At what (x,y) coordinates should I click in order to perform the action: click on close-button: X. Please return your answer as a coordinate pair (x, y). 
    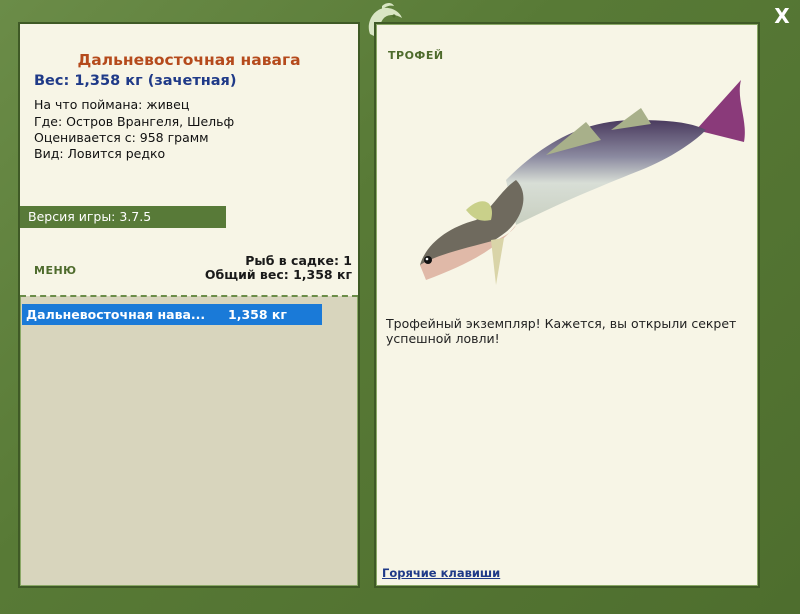
    Looking at the image, I should click on (782, 16).